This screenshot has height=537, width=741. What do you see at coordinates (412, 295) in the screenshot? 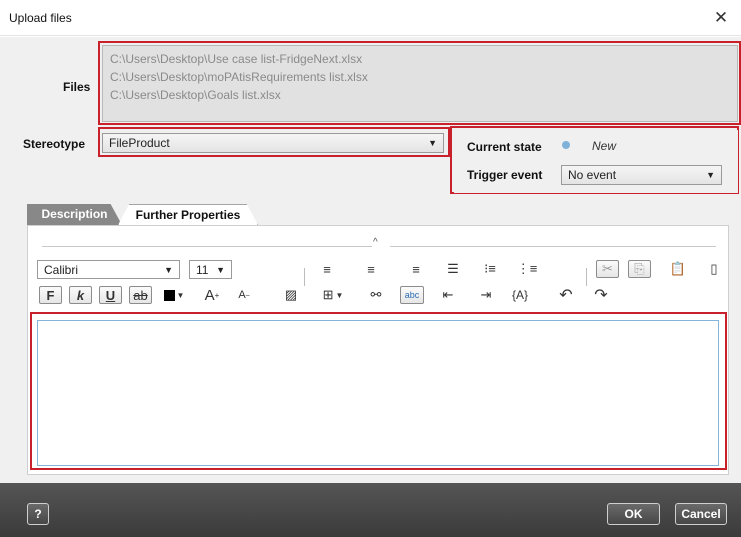
I see `spellcheck-button: abc` at bounding box center [412, 295].